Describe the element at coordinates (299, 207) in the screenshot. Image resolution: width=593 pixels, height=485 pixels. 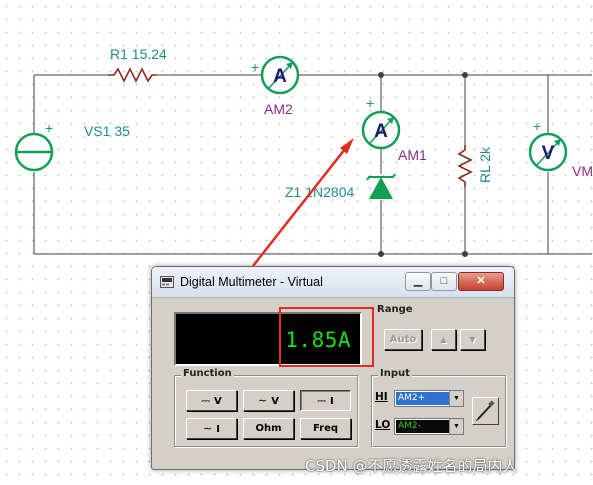
I see `annotation-arrow` at that location.